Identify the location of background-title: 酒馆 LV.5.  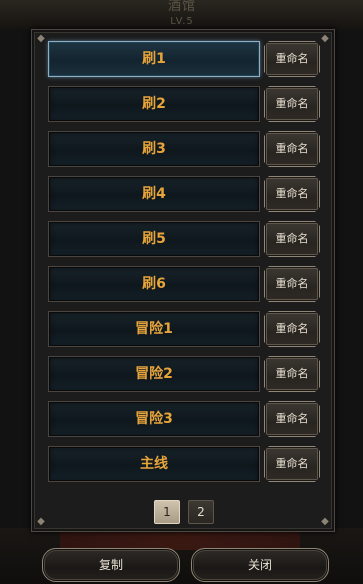
(182, 14).